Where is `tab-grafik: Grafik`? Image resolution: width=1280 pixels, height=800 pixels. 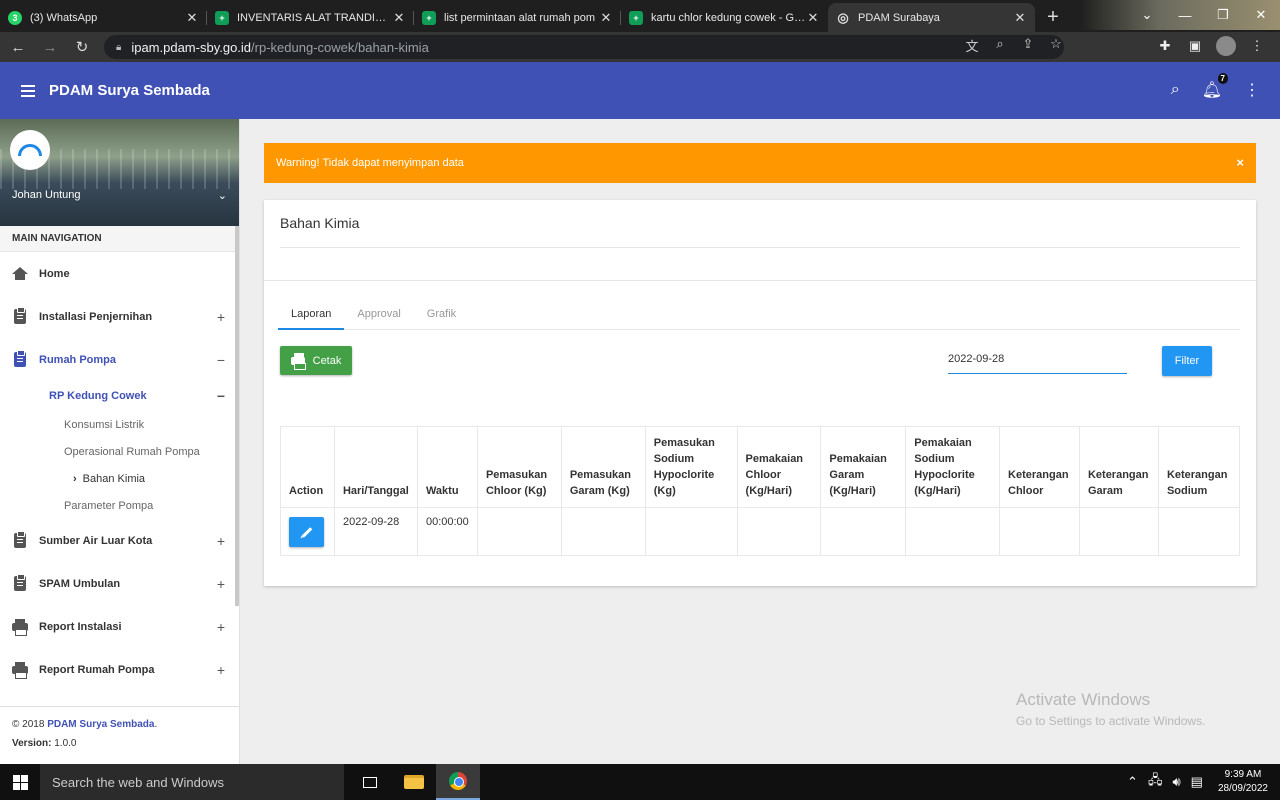 tab-grafik: Grafik is located at coordinates (441, 316).